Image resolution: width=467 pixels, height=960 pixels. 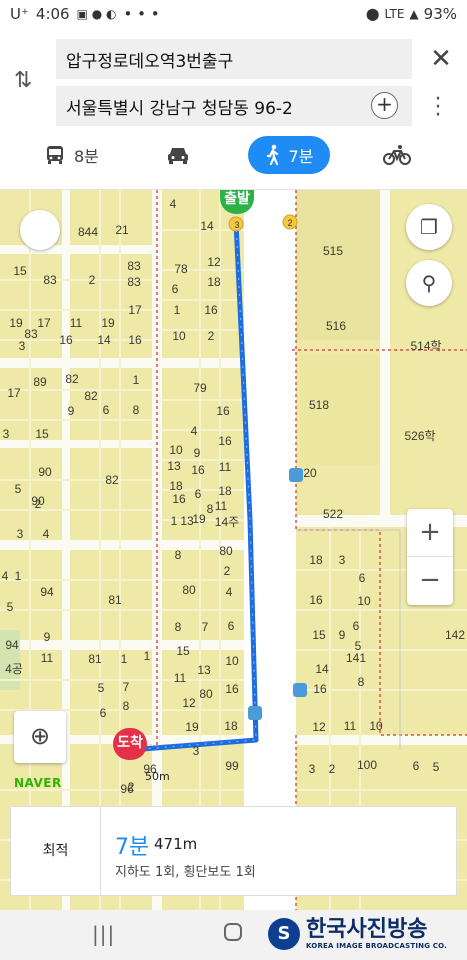 What do you see at coordinates (122, 230) in the screenshot?
I see `svg-text: 21` at bounding box center [122, 230].